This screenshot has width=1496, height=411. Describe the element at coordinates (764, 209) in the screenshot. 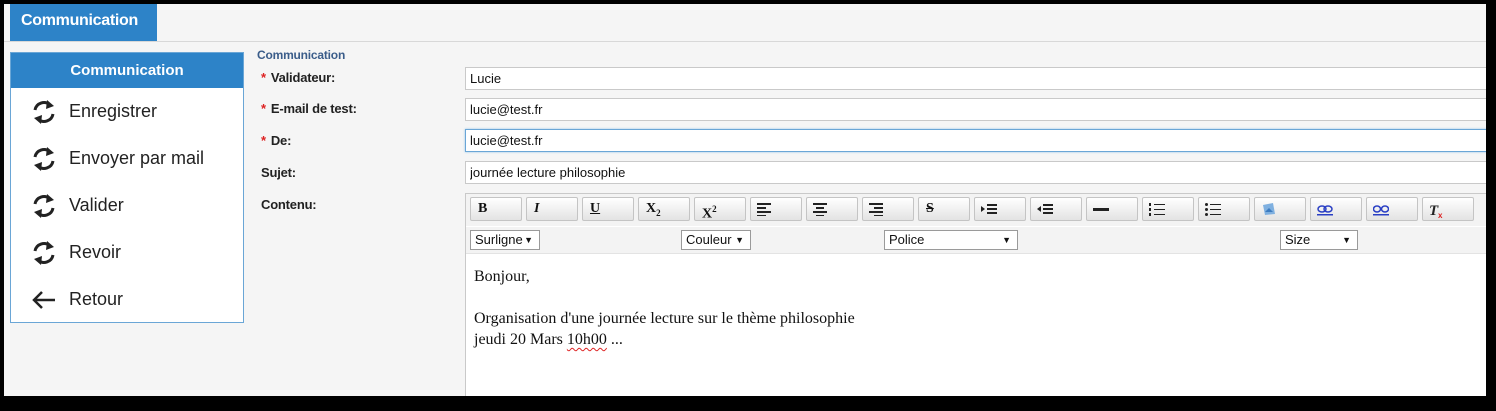

I see `align-left-icon` at that location.